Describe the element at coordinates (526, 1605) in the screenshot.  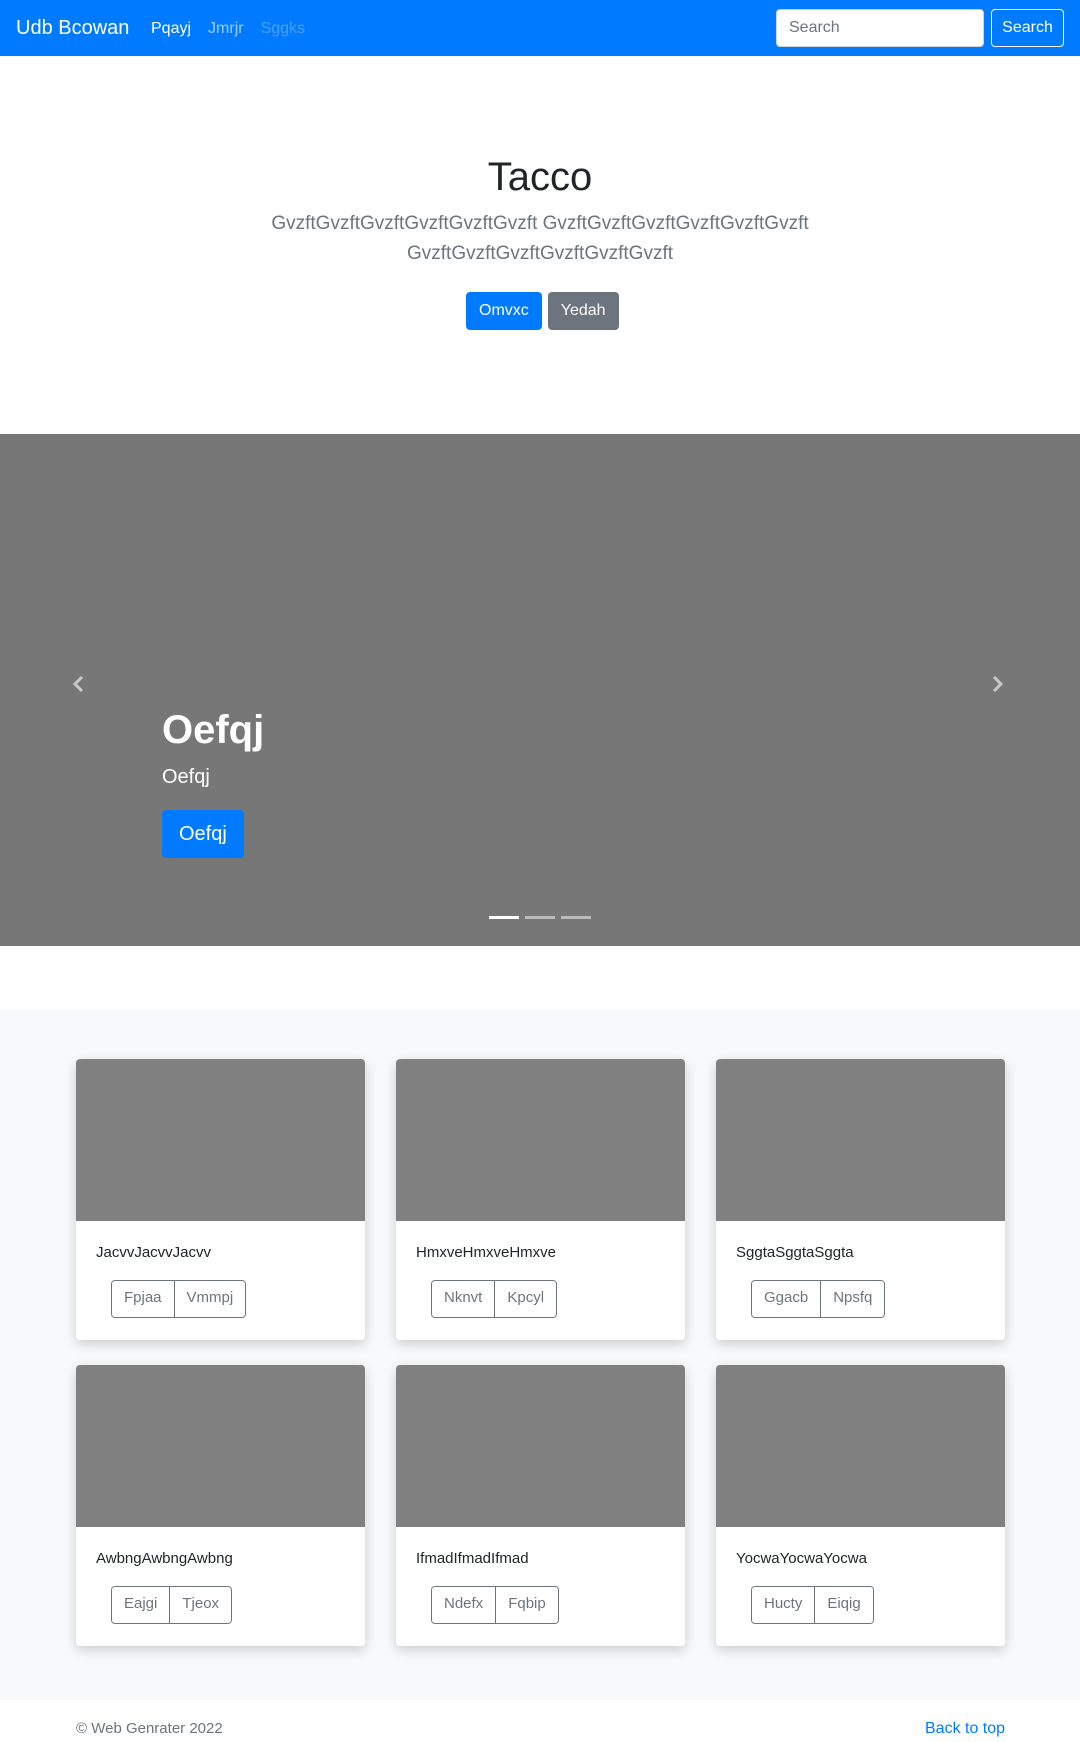
I see `card-button: Fqbip` at that location.